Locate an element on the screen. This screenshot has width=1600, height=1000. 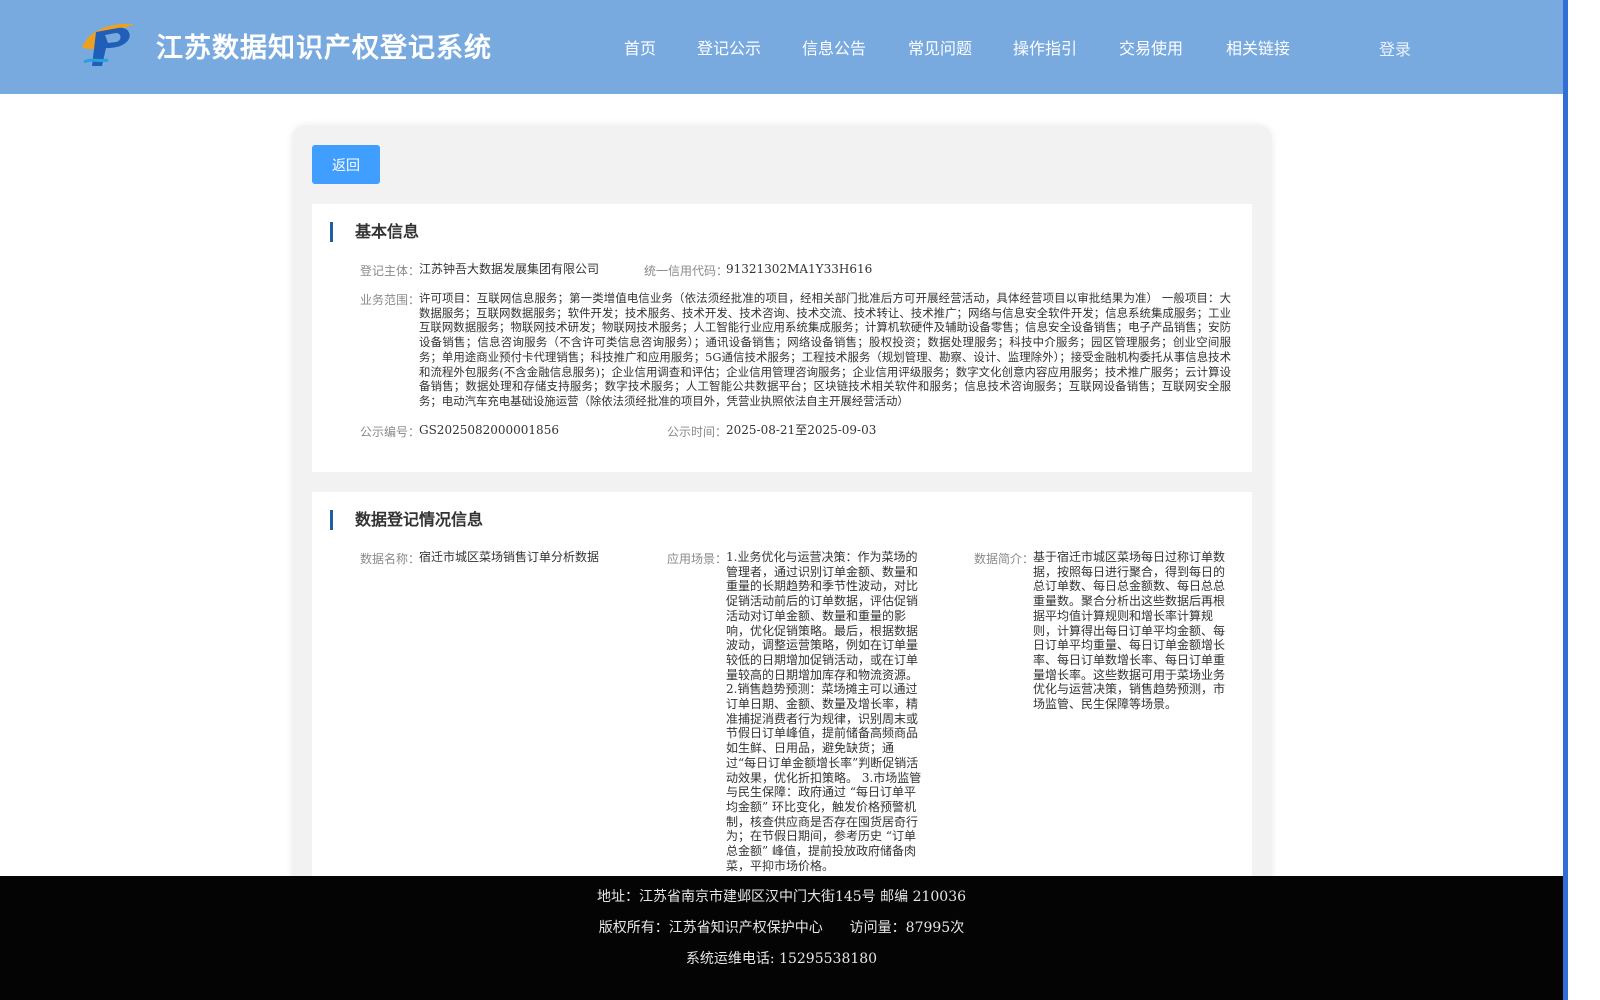
subject-value: 江苏钟吾大数据发展集团有限公司 is located at coordinates (509, 269).